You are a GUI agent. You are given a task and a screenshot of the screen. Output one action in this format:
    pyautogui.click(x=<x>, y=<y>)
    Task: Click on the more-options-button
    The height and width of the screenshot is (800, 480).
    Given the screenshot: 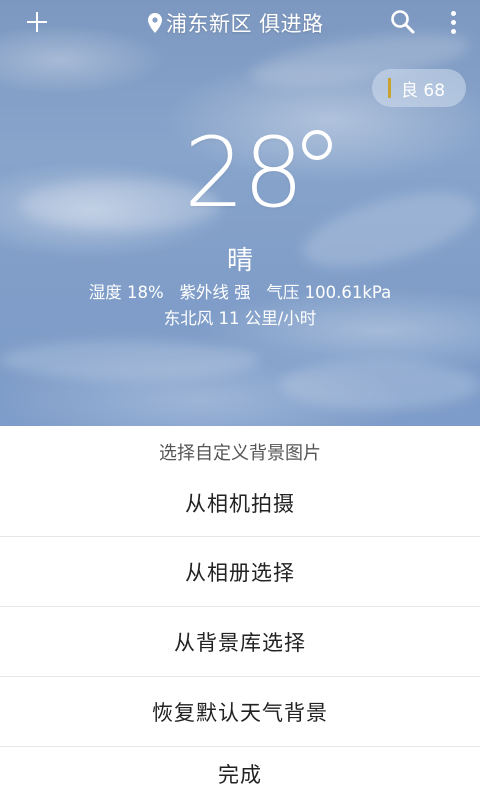 What is the action you would take?
    pyautogui.click(x=454, y=23)
    